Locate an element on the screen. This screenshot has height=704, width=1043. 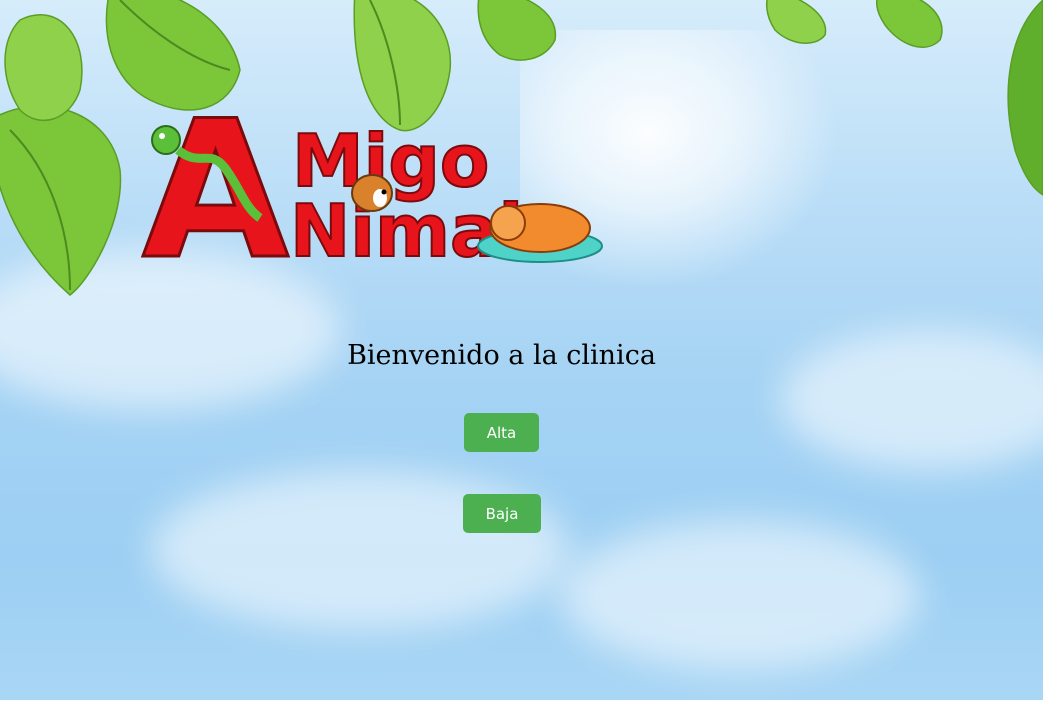
welcome-heading: Bienvenido a la clinica is located at coordinates (501, 355).